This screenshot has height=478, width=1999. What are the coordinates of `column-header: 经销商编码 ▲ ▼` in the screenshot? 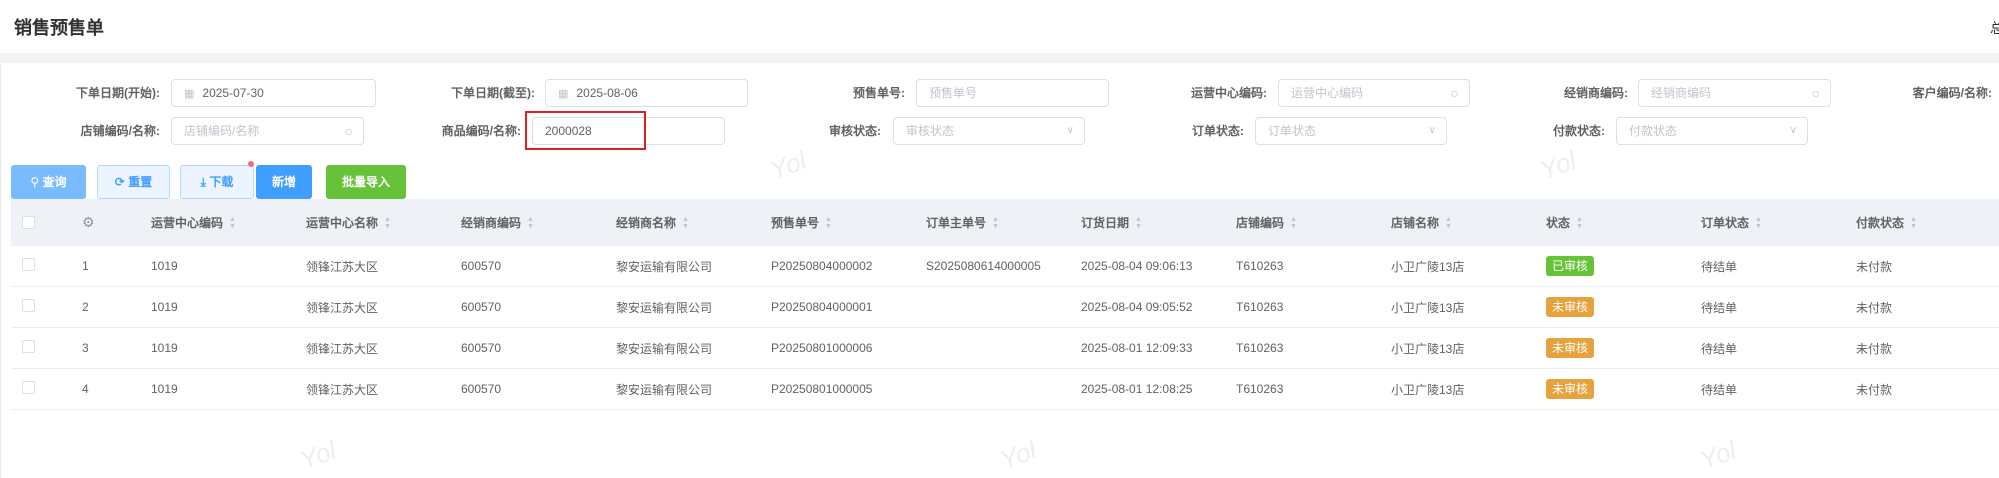 It's located at (497, 222).